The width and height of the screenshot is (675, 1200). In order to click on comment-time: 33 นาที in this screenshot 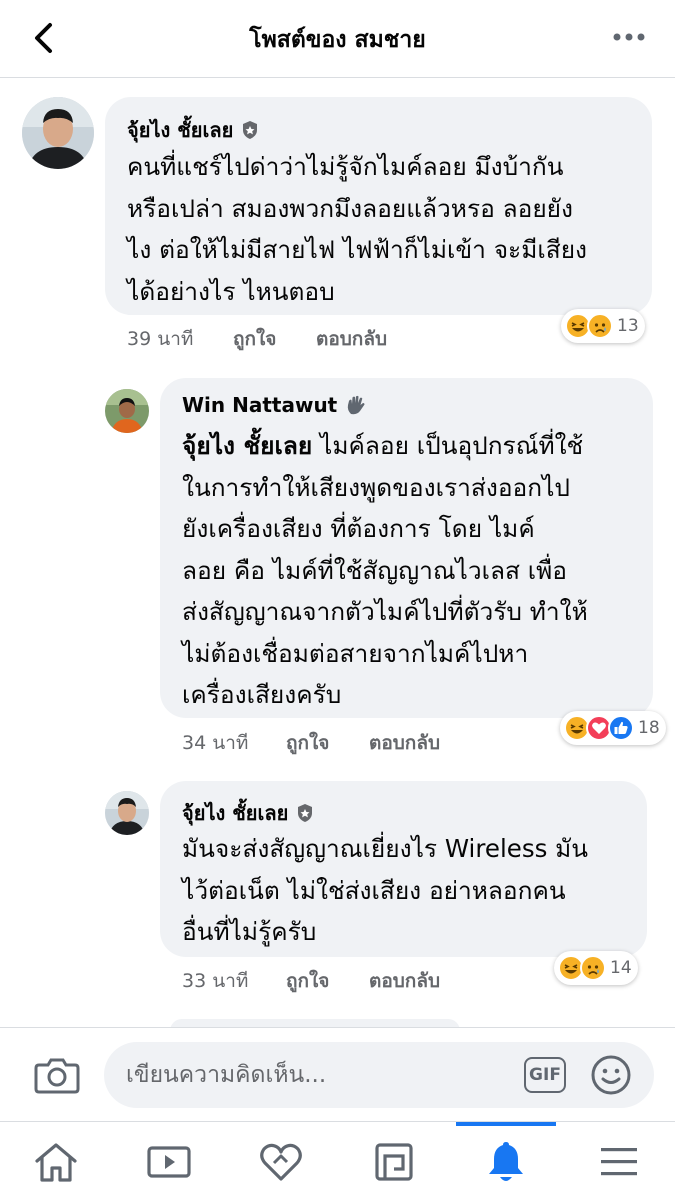, I will do `click(215, 981)`.